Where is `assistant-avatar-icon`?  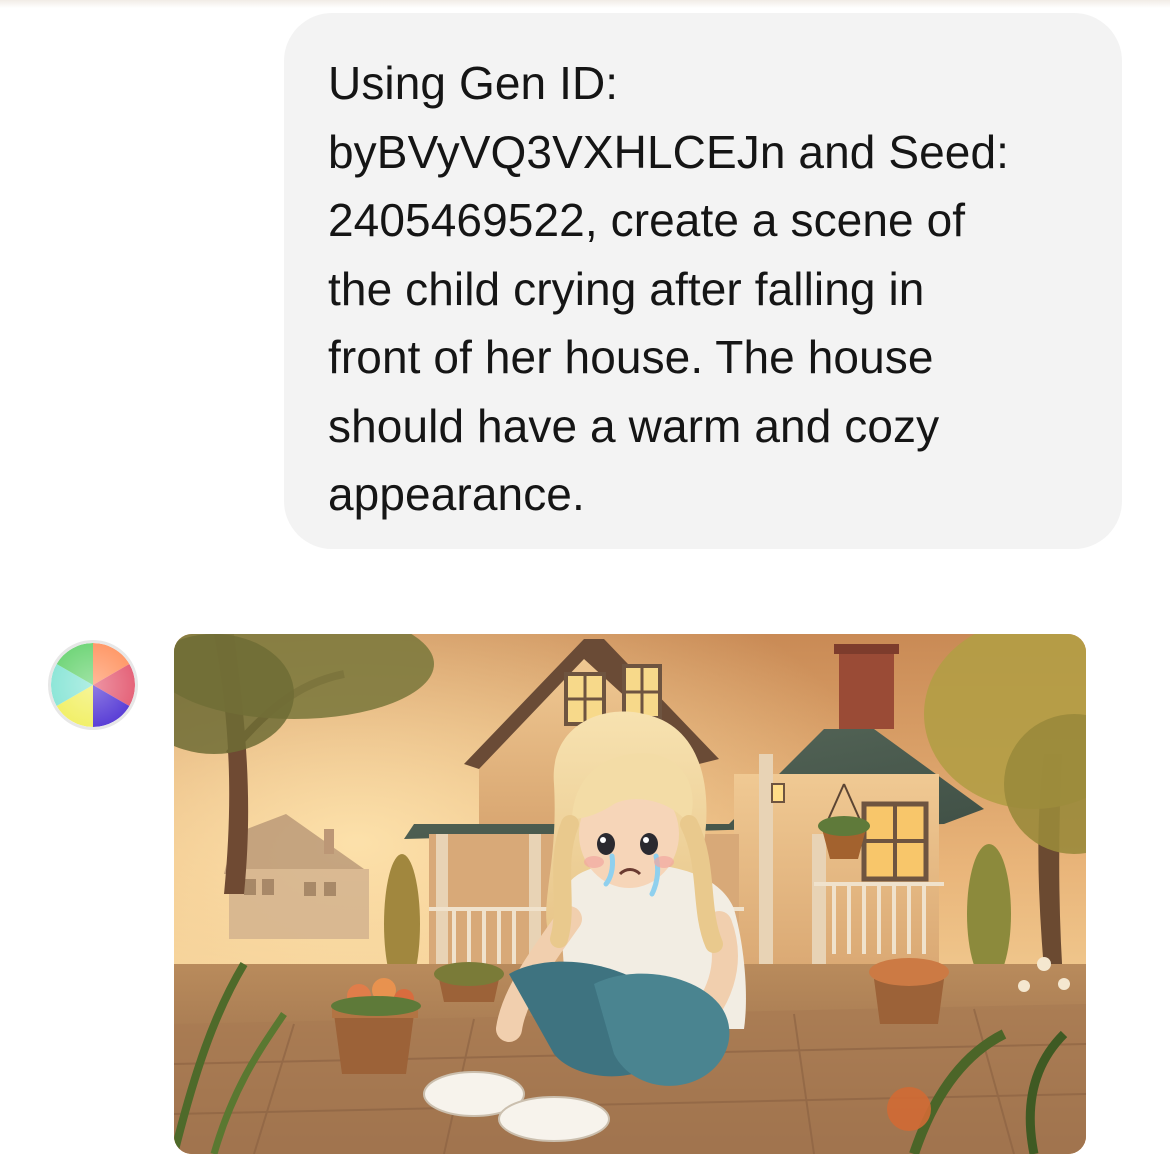
assistant-avatar-icon is located at coordinates (93, 685).